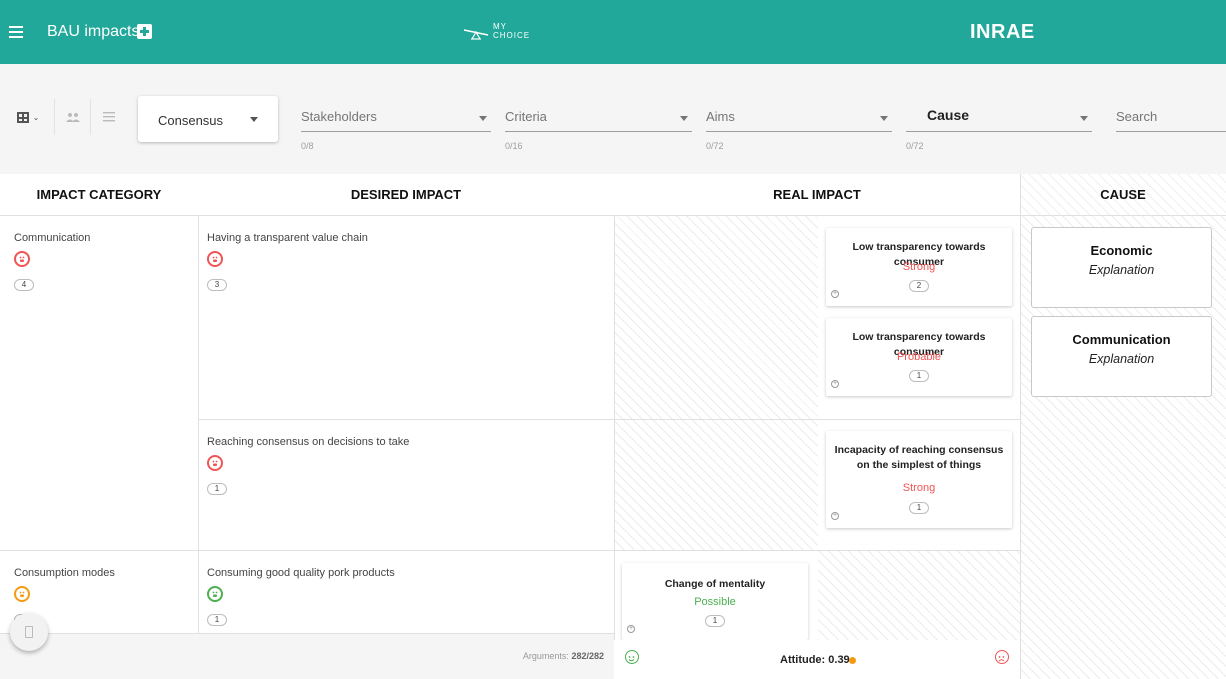 The height and width of the screenshot is (679, 1226). I want to click on list-view-button, so click(108, 117).